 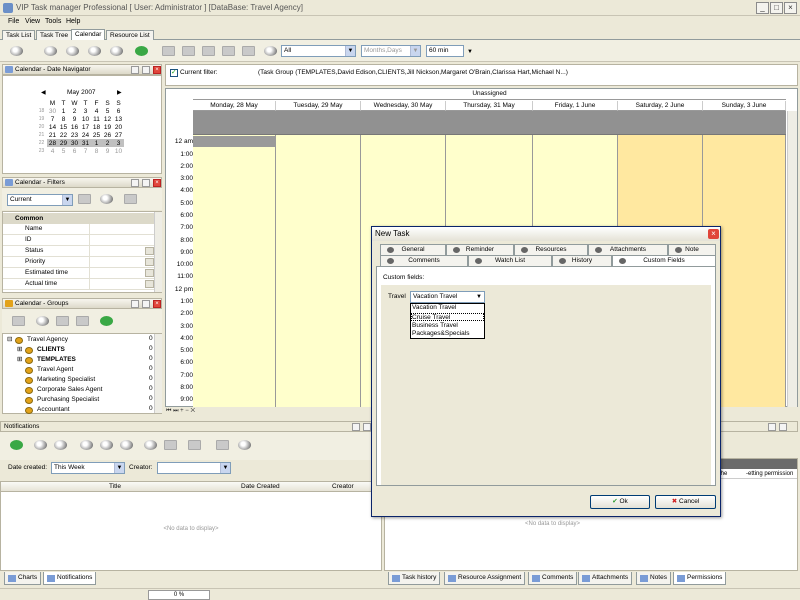 I want to click on day-cell: 29, so click(x=63, y=143).